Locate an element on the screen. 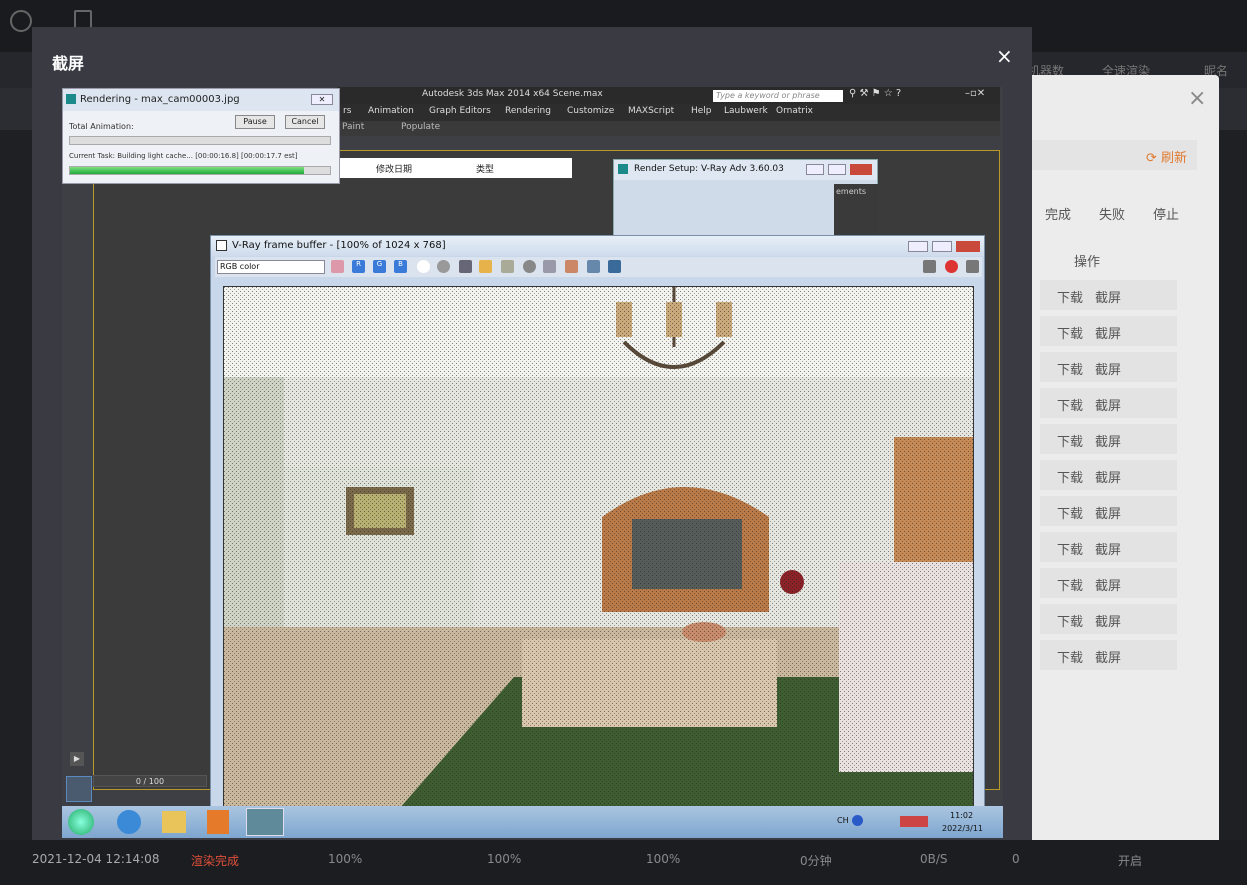  blue-channel-button: B is located at coordinates (400, 266).